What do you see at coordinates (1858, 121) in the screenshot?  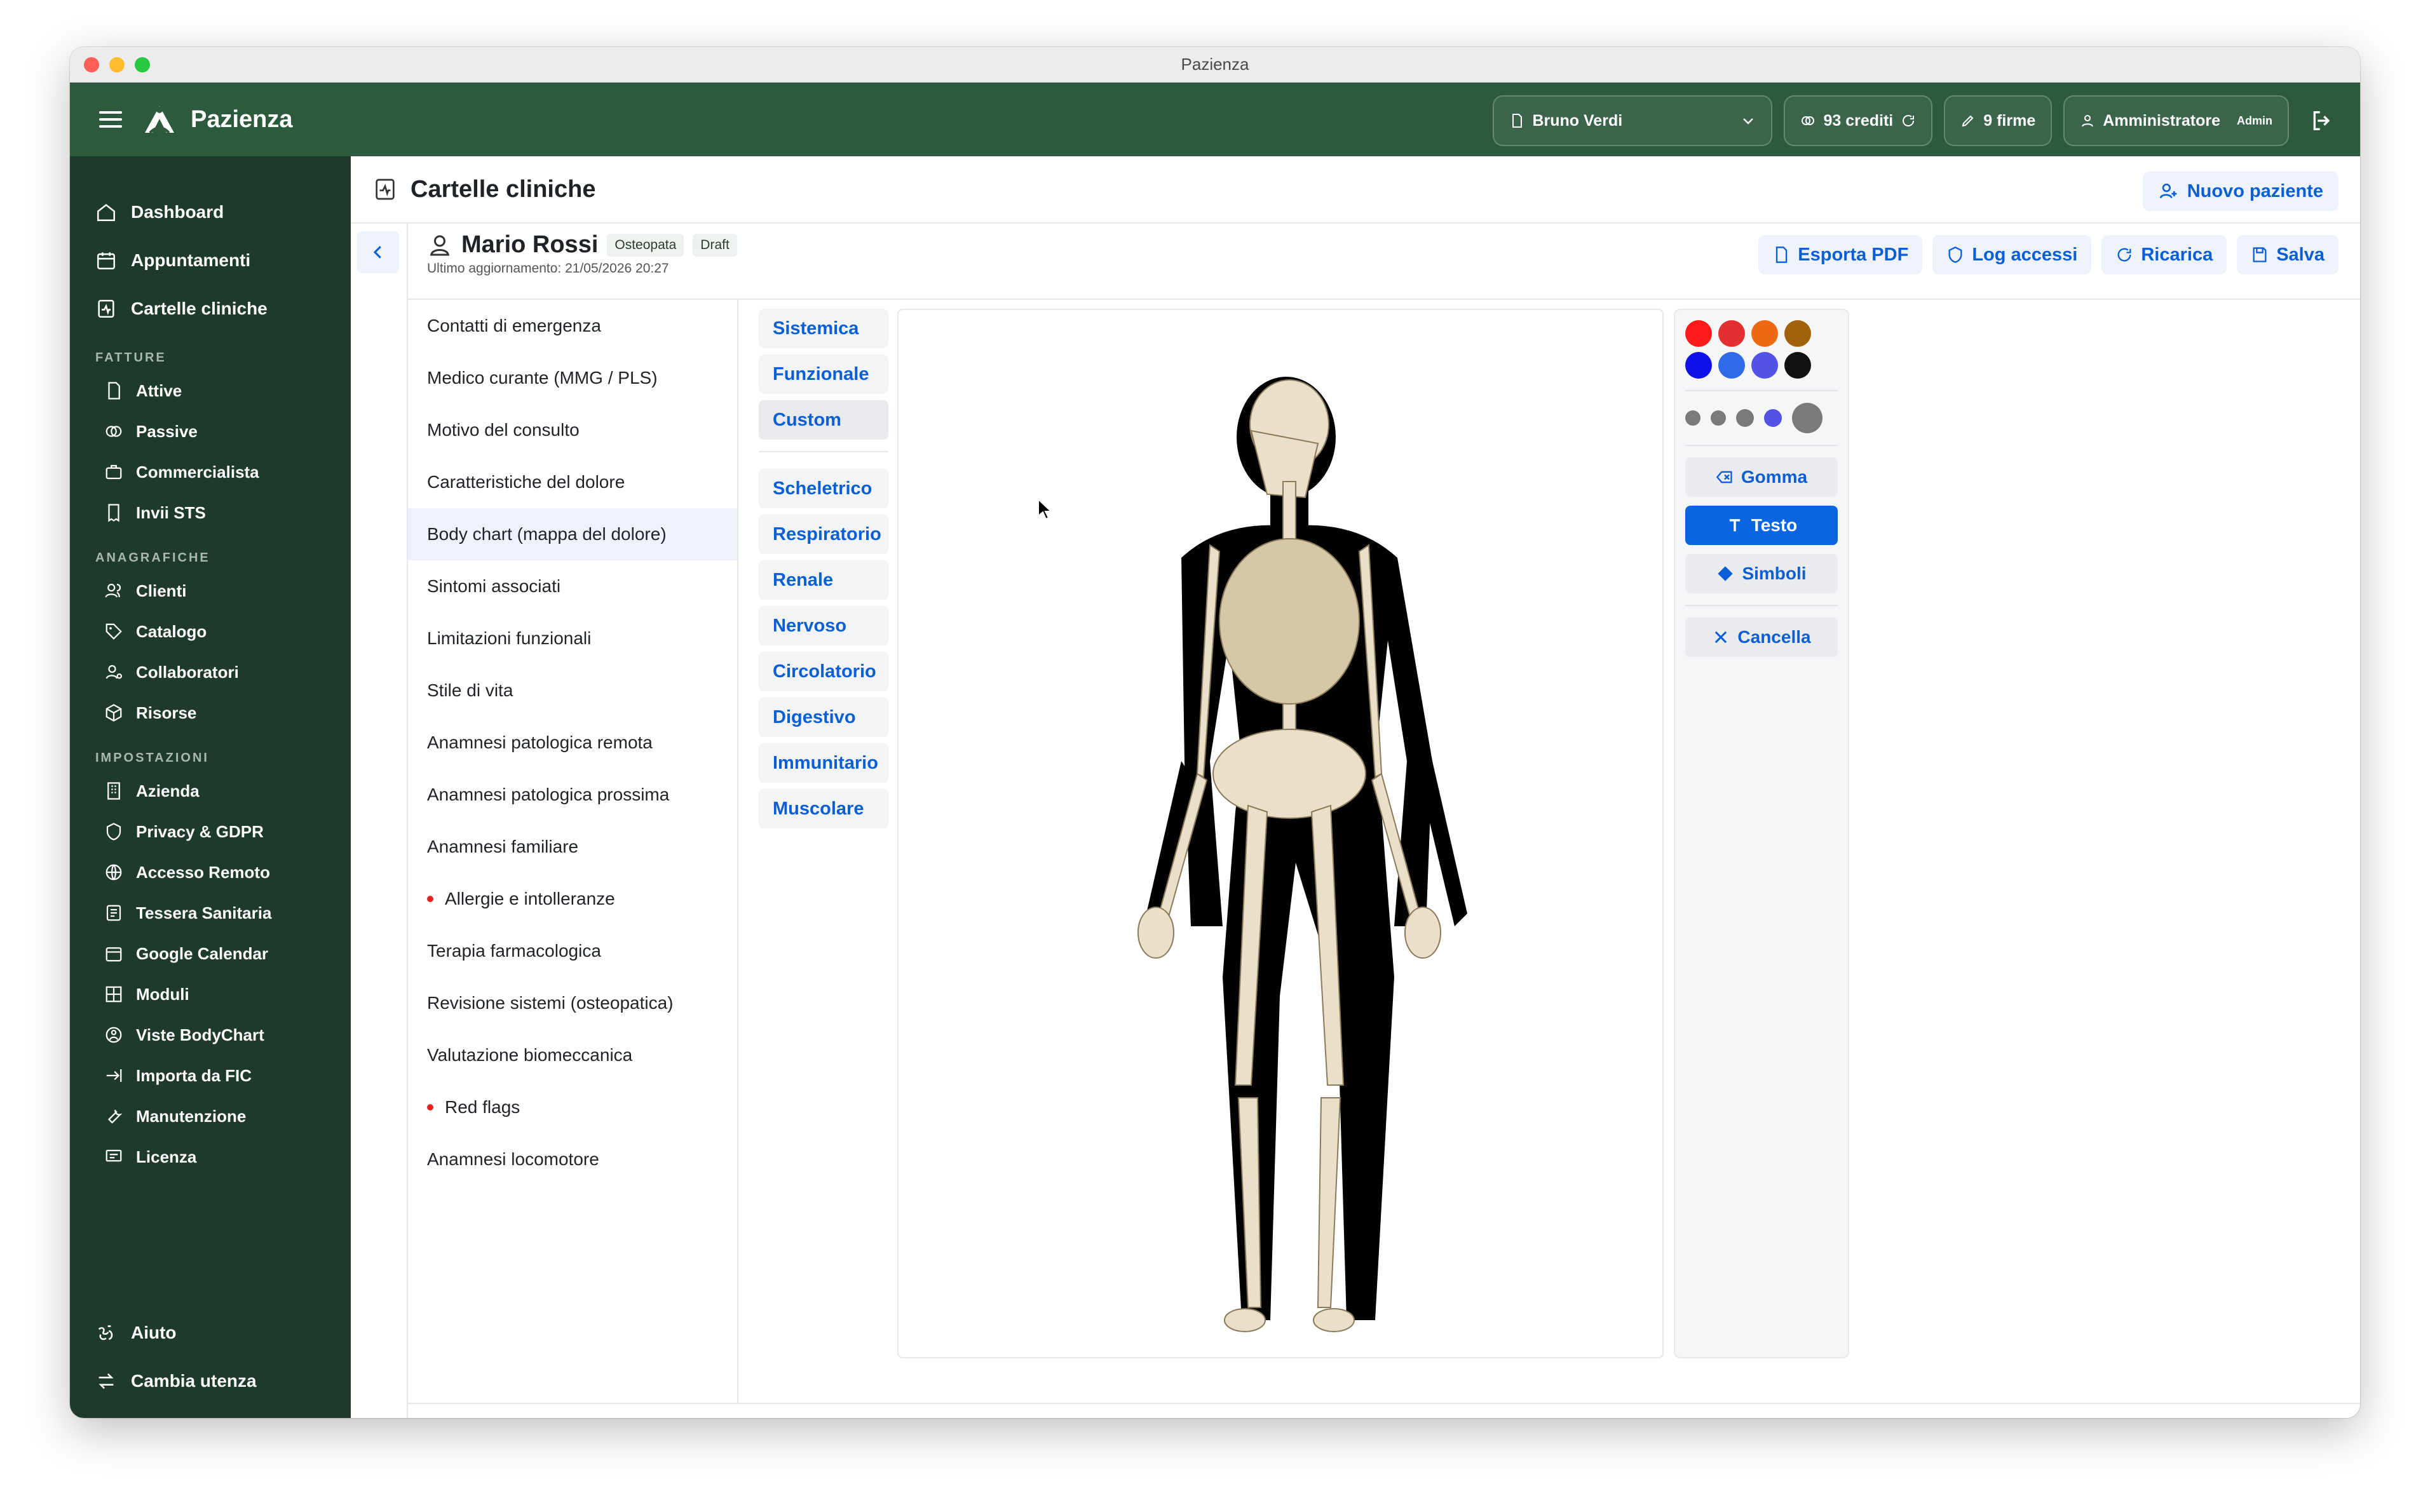 I see `credits-button: 93 crediti` at bounding box center [1858, 121].